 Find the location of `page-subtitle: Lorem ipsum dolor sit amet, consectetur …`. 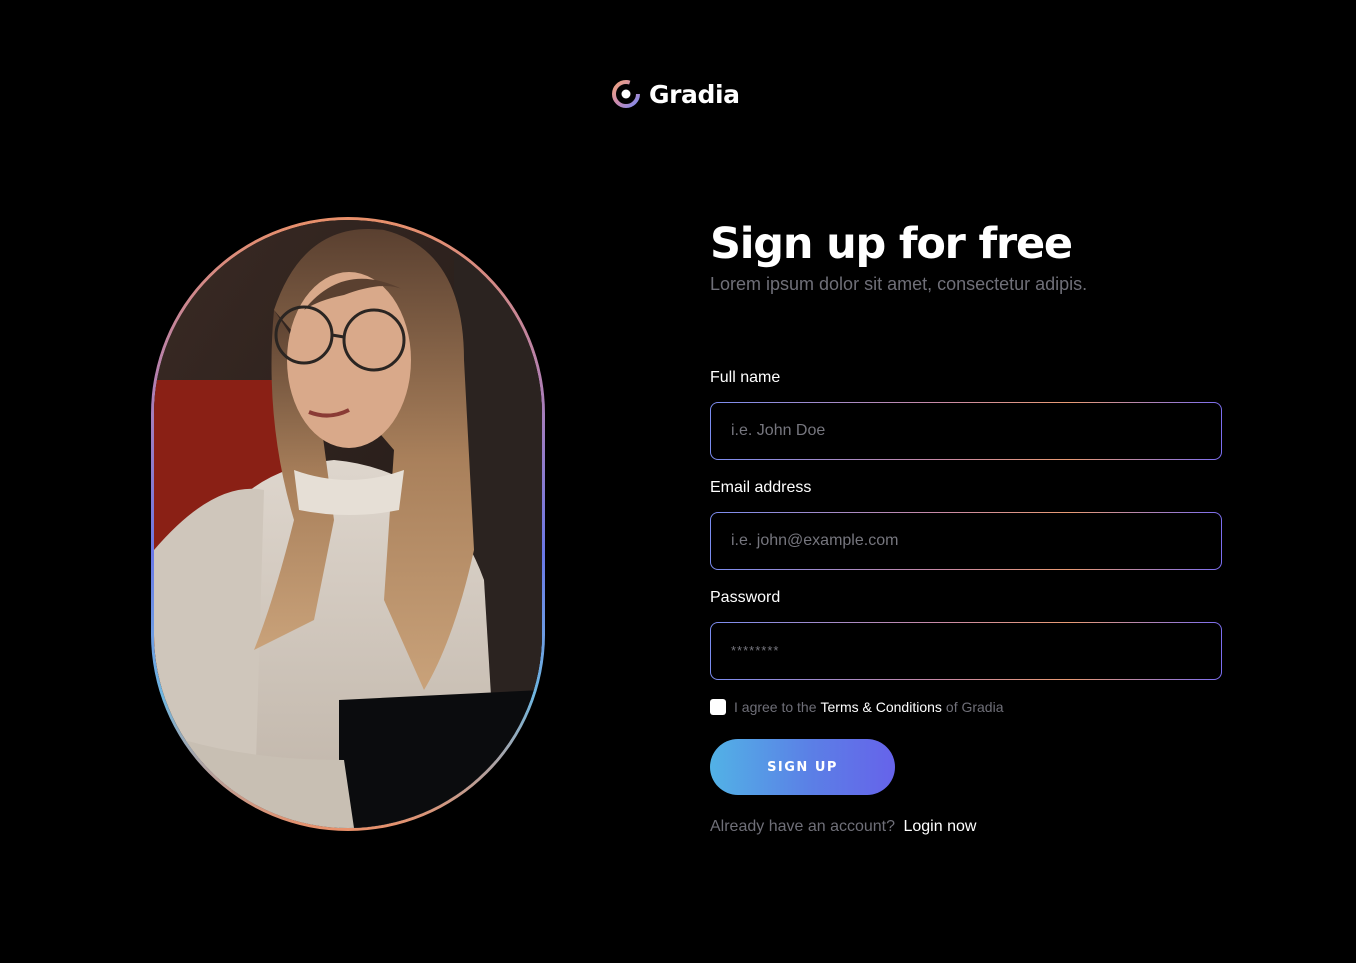

page-subtitle: Lorem ipsum dolor sit amet, consectetur … is located at coordinates (899, 284).